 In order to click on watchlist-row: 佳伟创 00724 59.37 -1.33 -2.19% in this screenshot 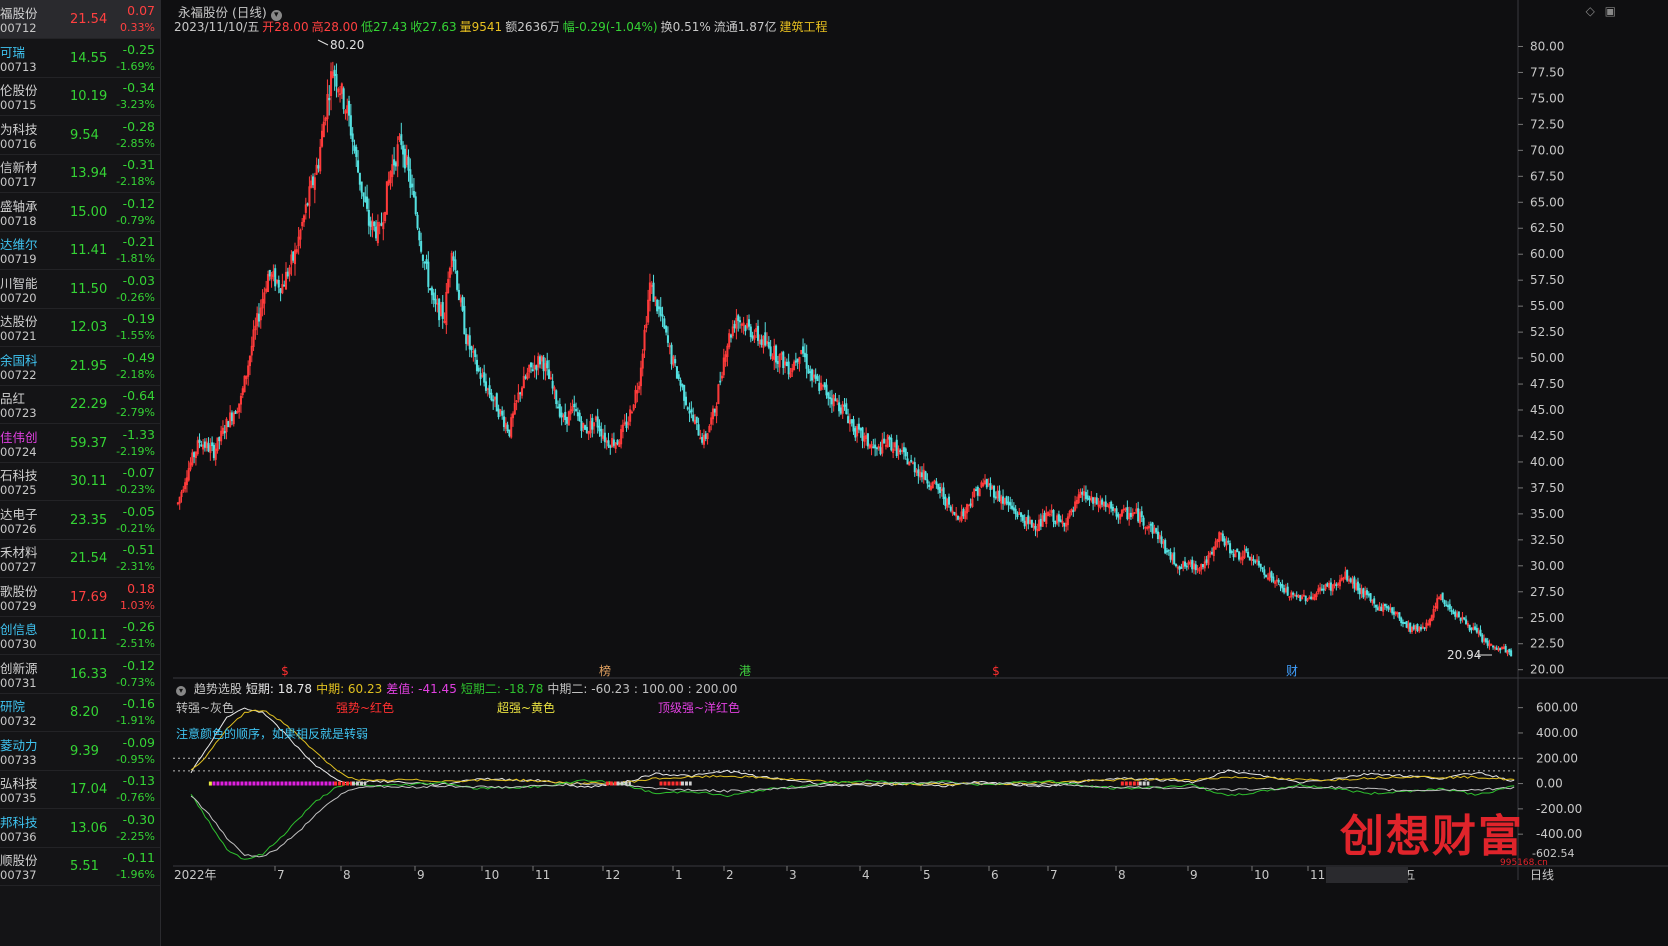, I will do `click(80, 443)`.